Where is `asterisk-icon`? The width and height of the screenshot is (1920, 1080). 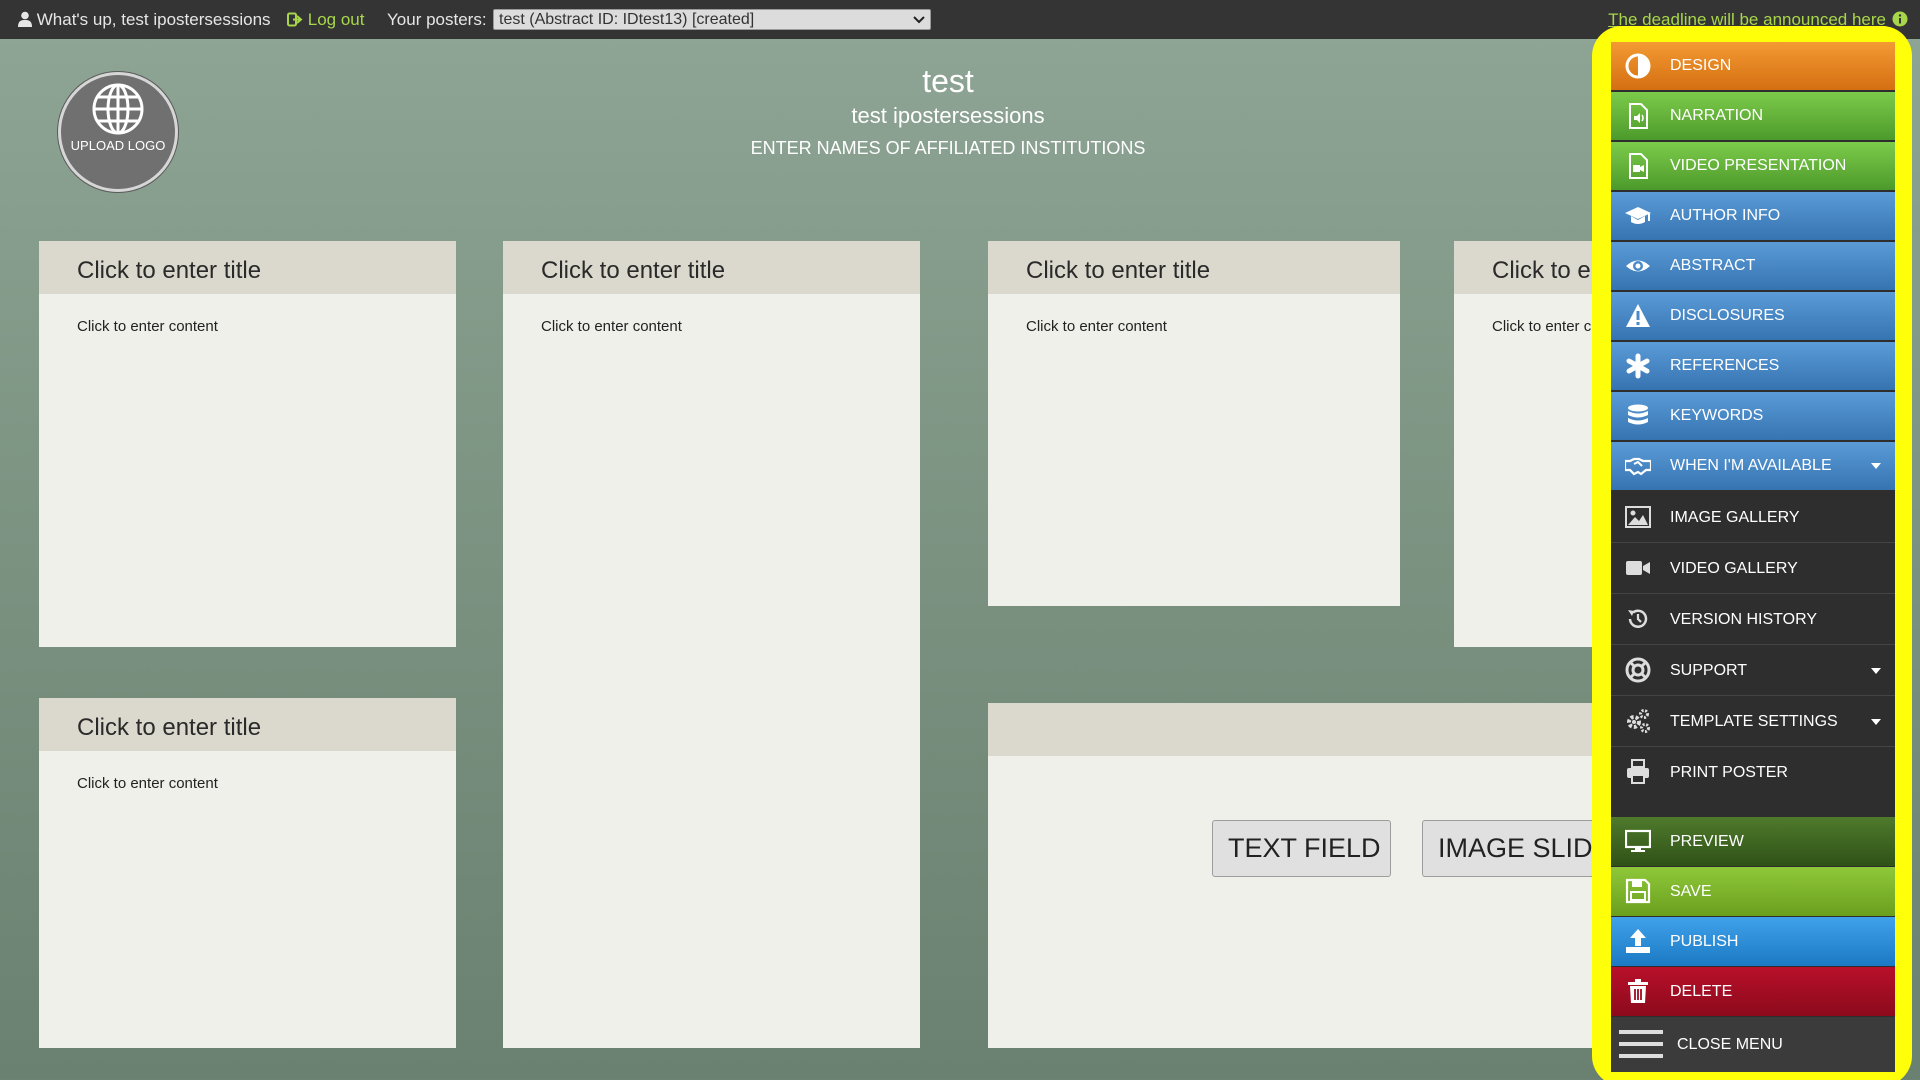
asterisk-icon is located at coordinates (1638, 366).